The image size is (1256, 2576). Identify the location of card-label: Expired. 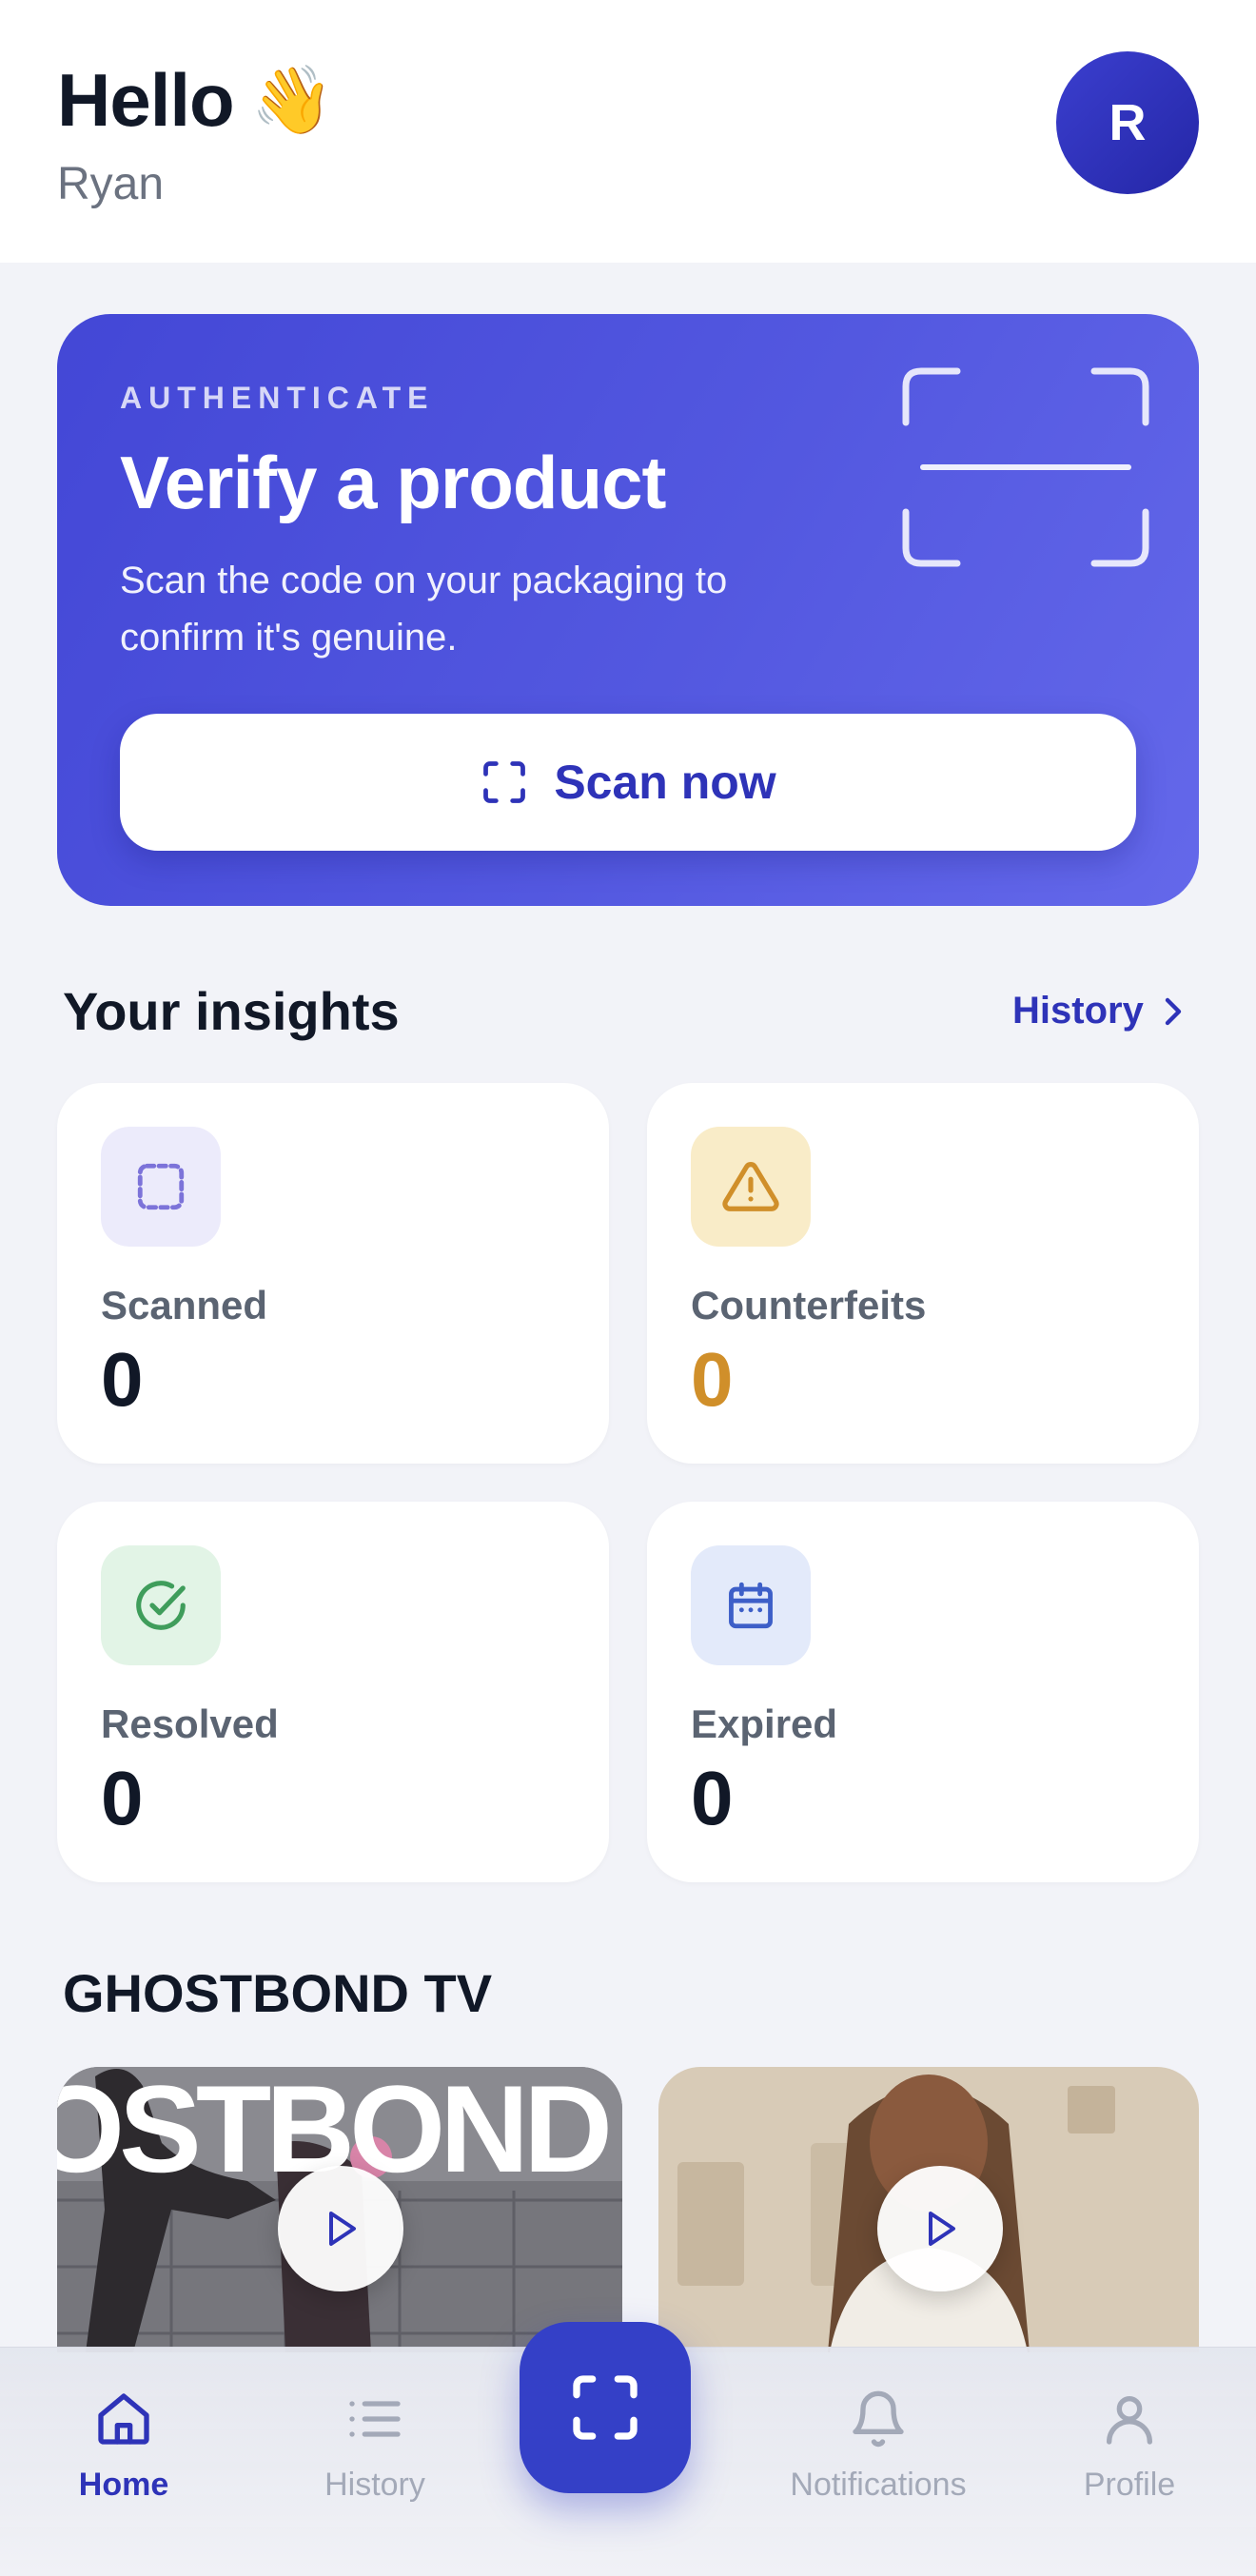
(764, 1723).